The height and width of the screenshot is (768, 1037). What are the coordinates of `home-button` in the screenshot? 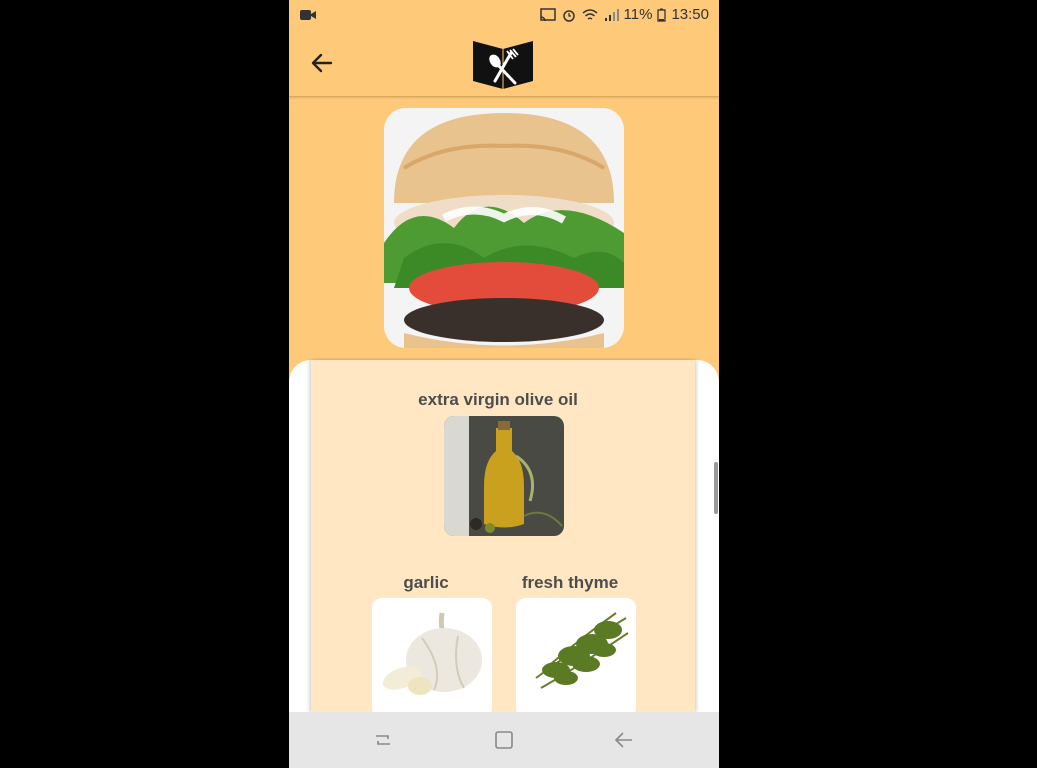 It's located at (504, 740).